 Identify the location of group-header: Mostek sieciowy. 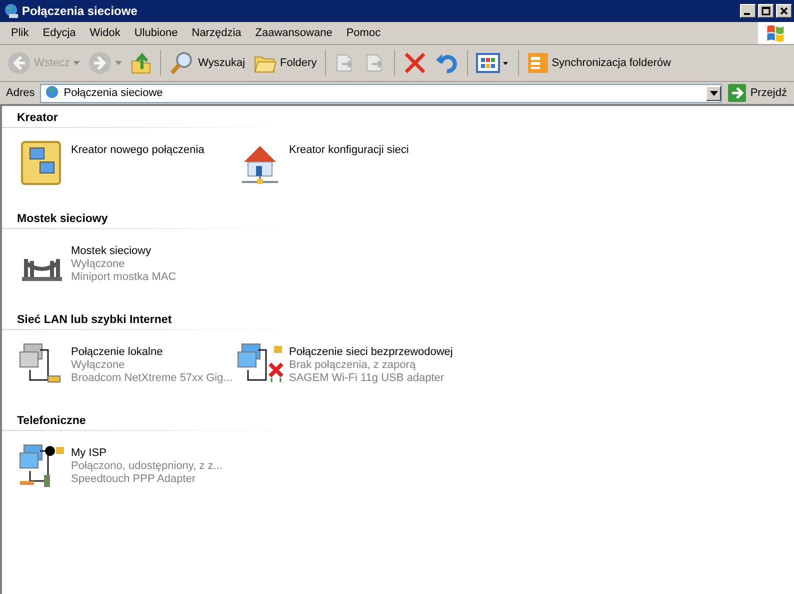
(144, 220).